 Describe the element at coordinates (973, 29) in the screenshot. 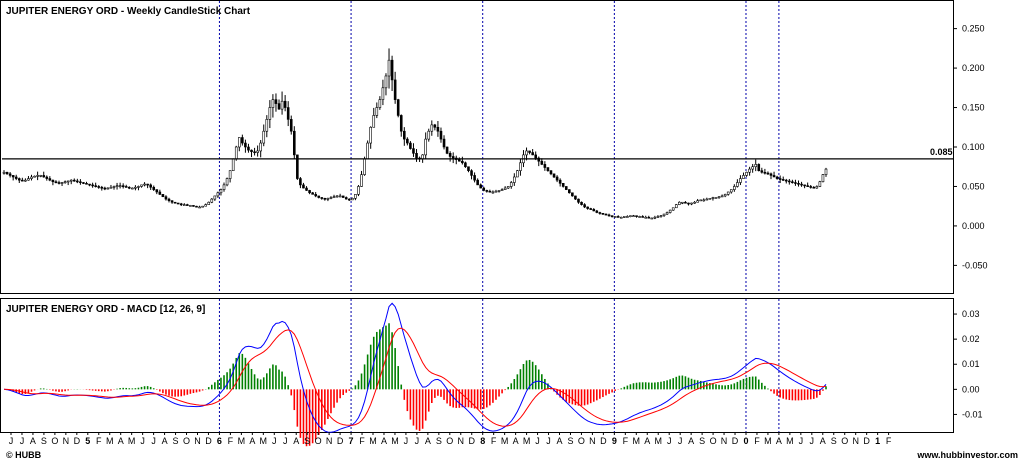

I see `price-y-tick-label: 0.250` at that location.